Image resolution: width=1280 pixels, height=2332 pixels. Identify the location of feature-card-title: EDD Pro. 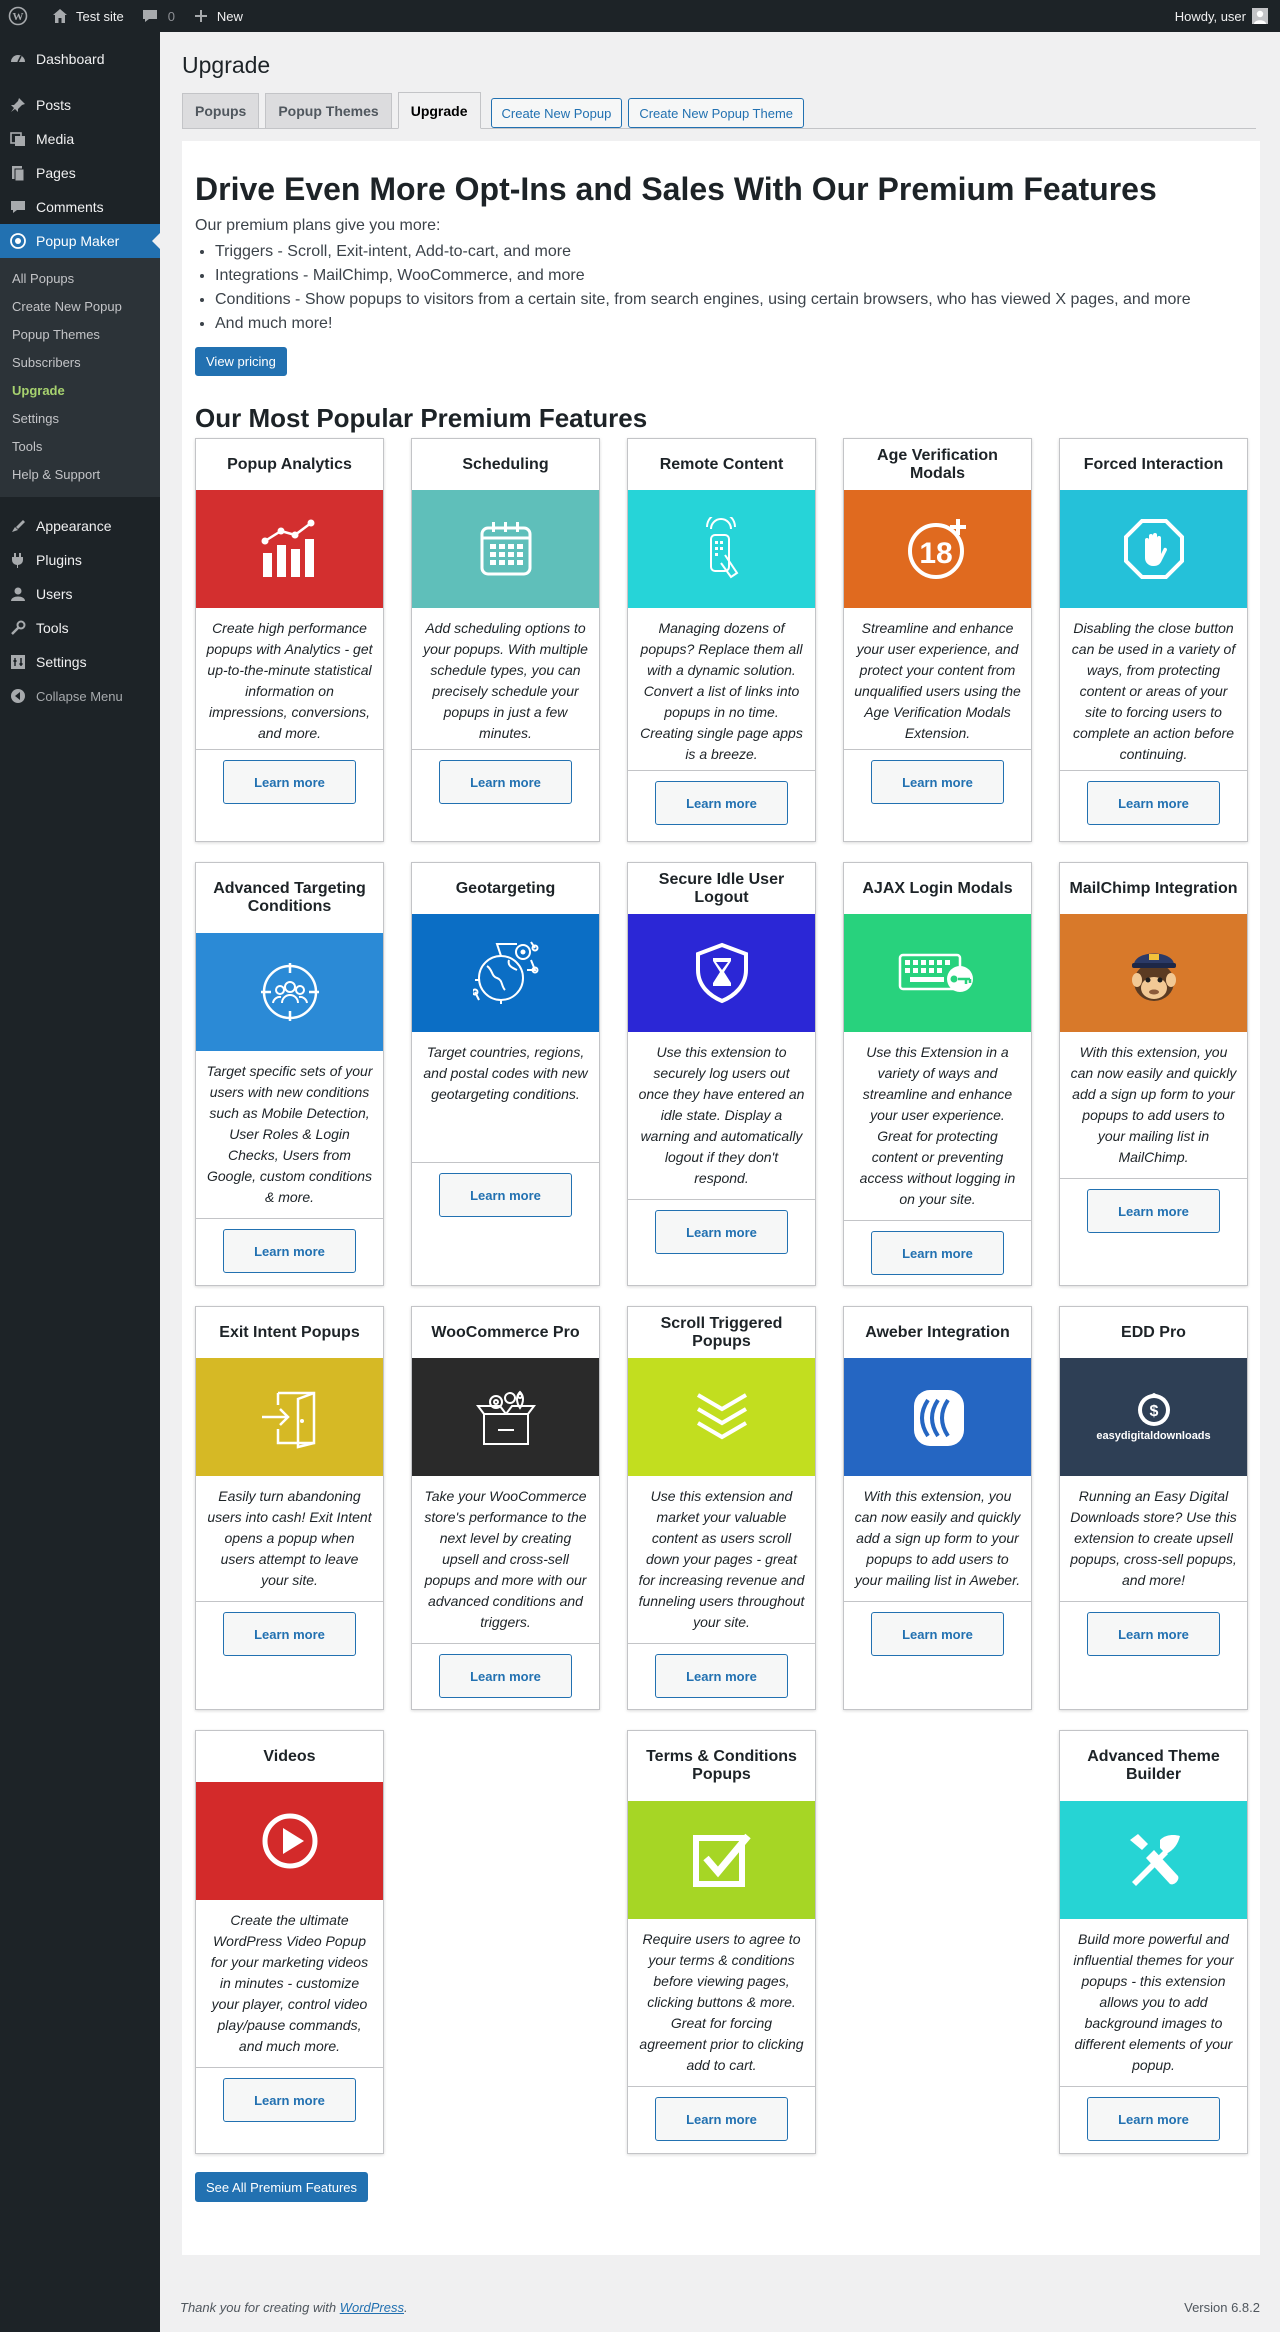
(1153, 1332).